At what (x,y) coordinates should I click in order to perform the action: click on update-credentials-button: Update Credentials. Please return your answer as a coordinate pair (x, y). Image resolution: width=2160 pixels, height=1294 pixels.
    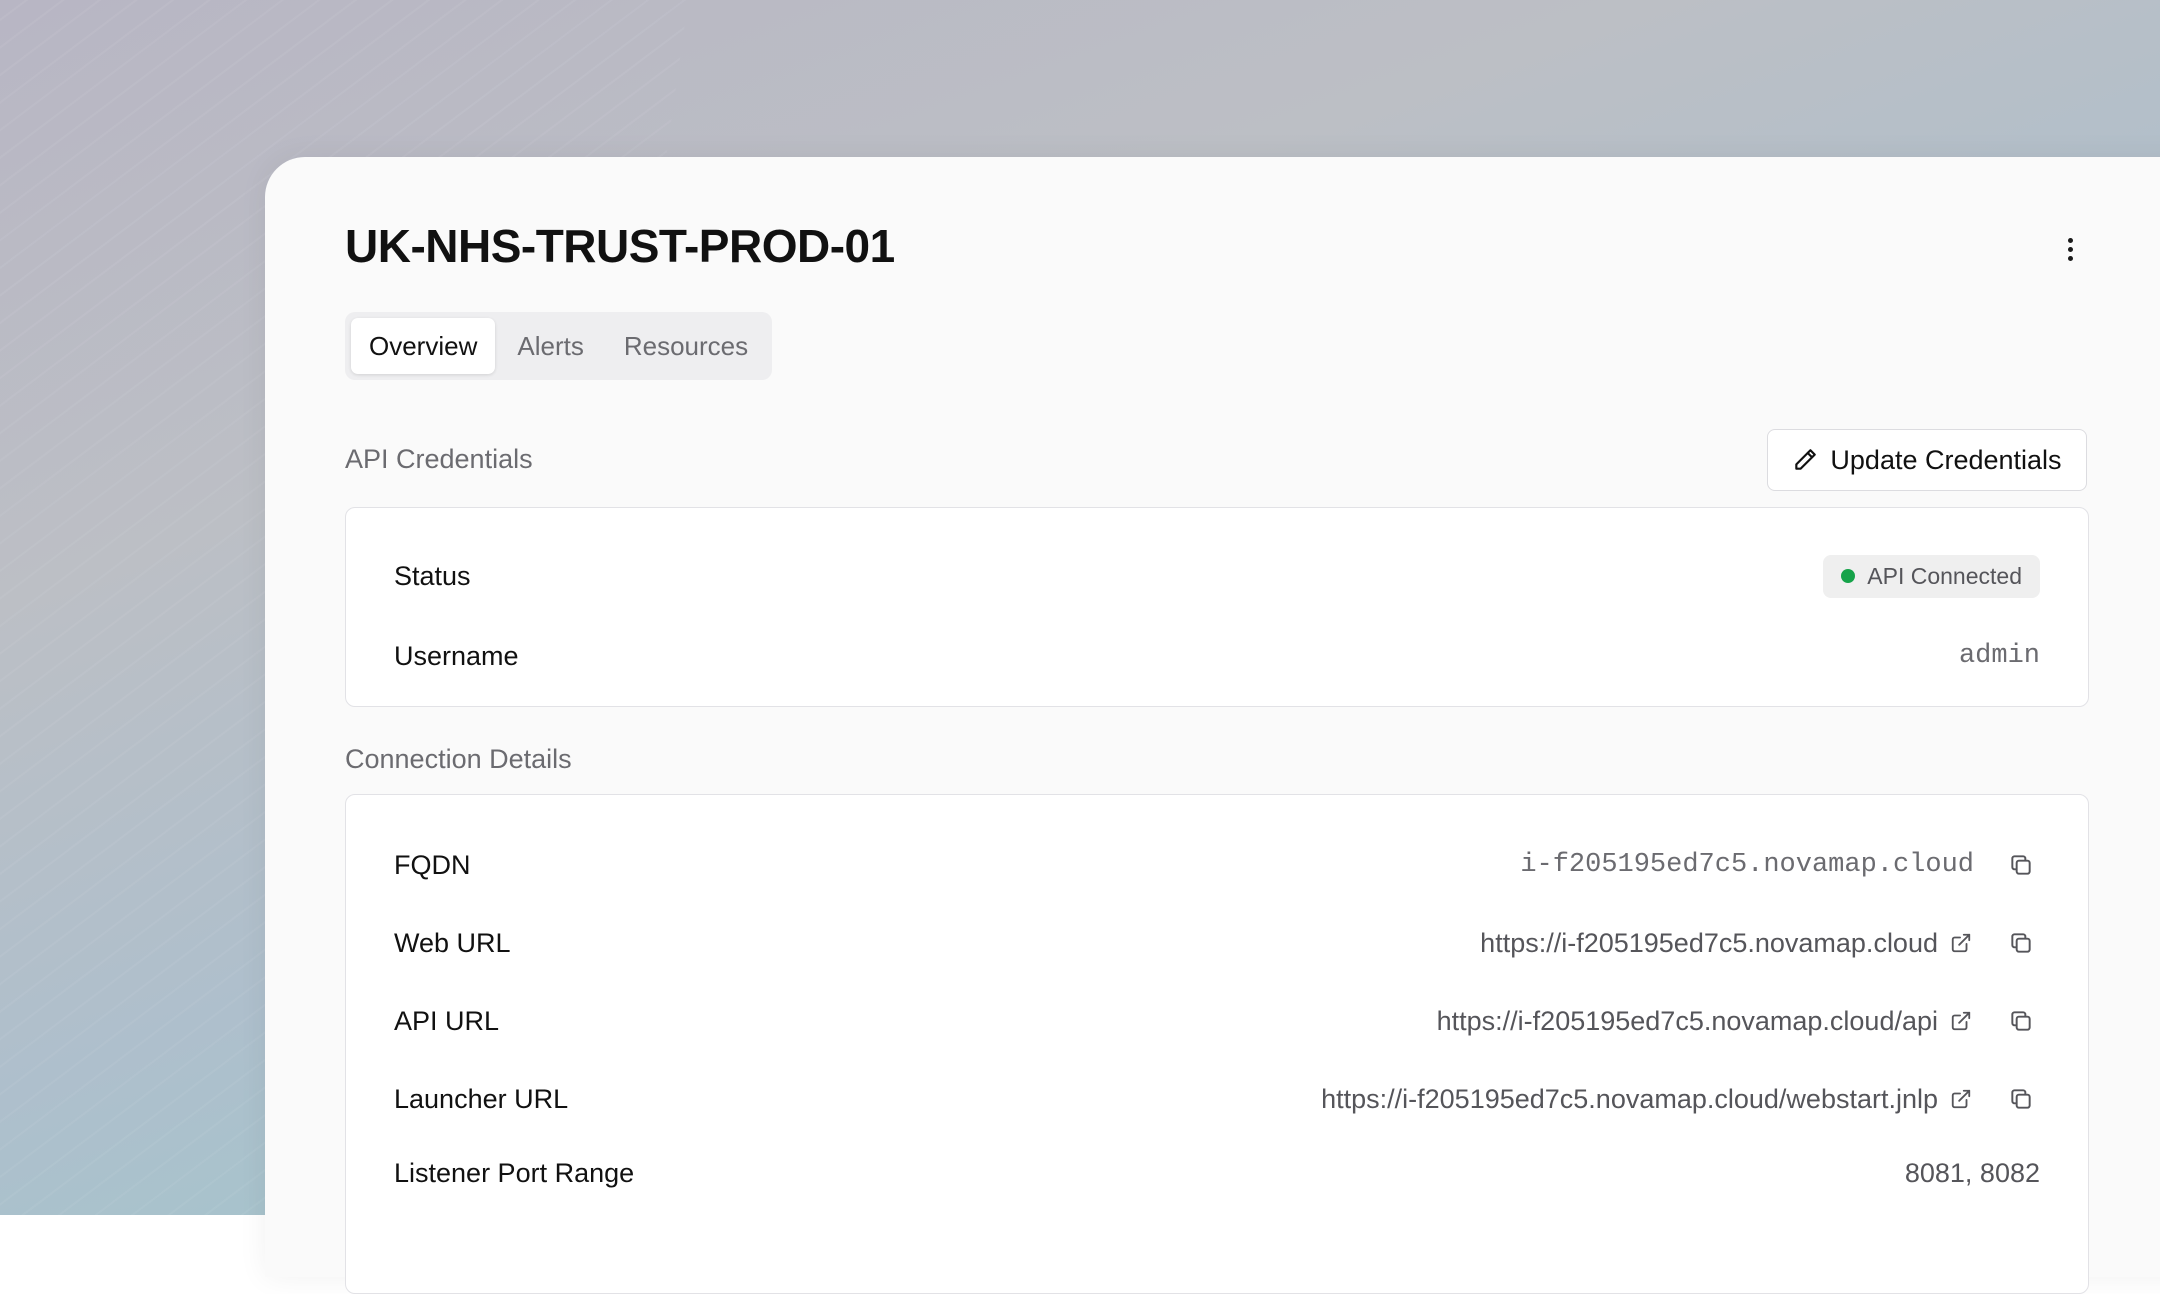
    Looking at the image, I should click on (1927, 460).